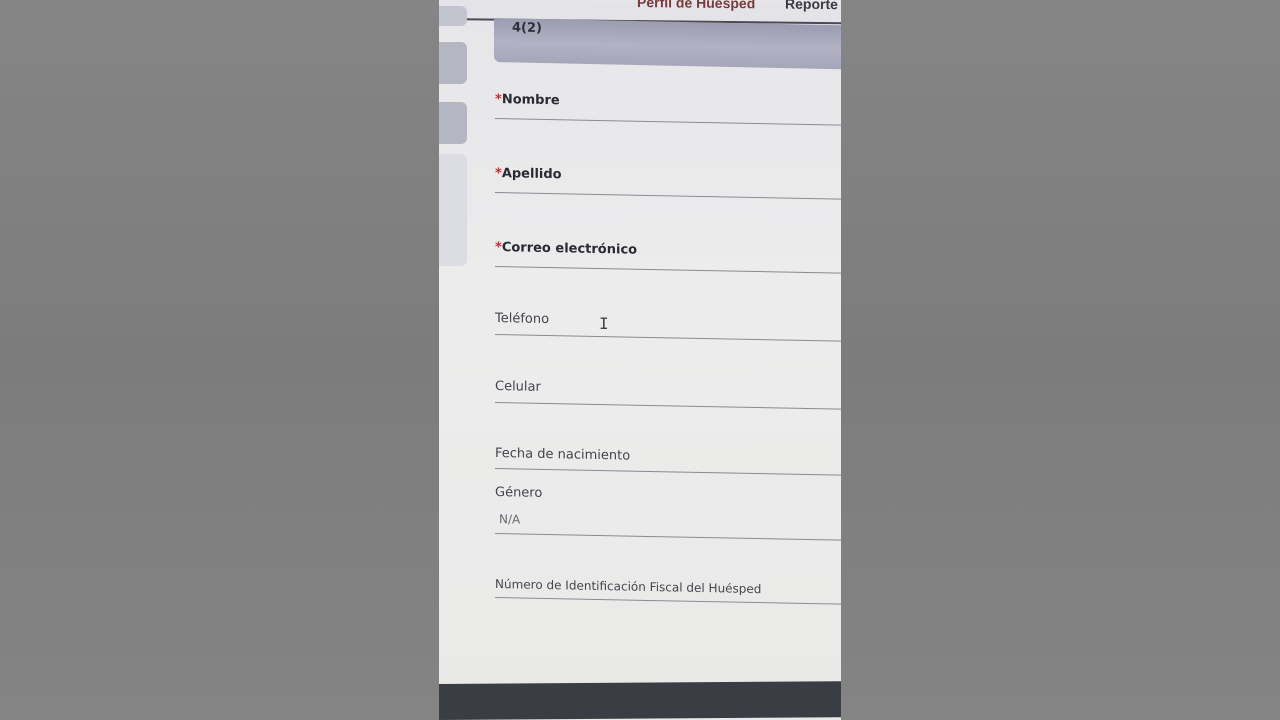  What do you see at coordinates (563, 455) in the screenshot?
I see `fecha-nacimiento-label: Fecha de nacimiento` at bounding box center [563, 455].